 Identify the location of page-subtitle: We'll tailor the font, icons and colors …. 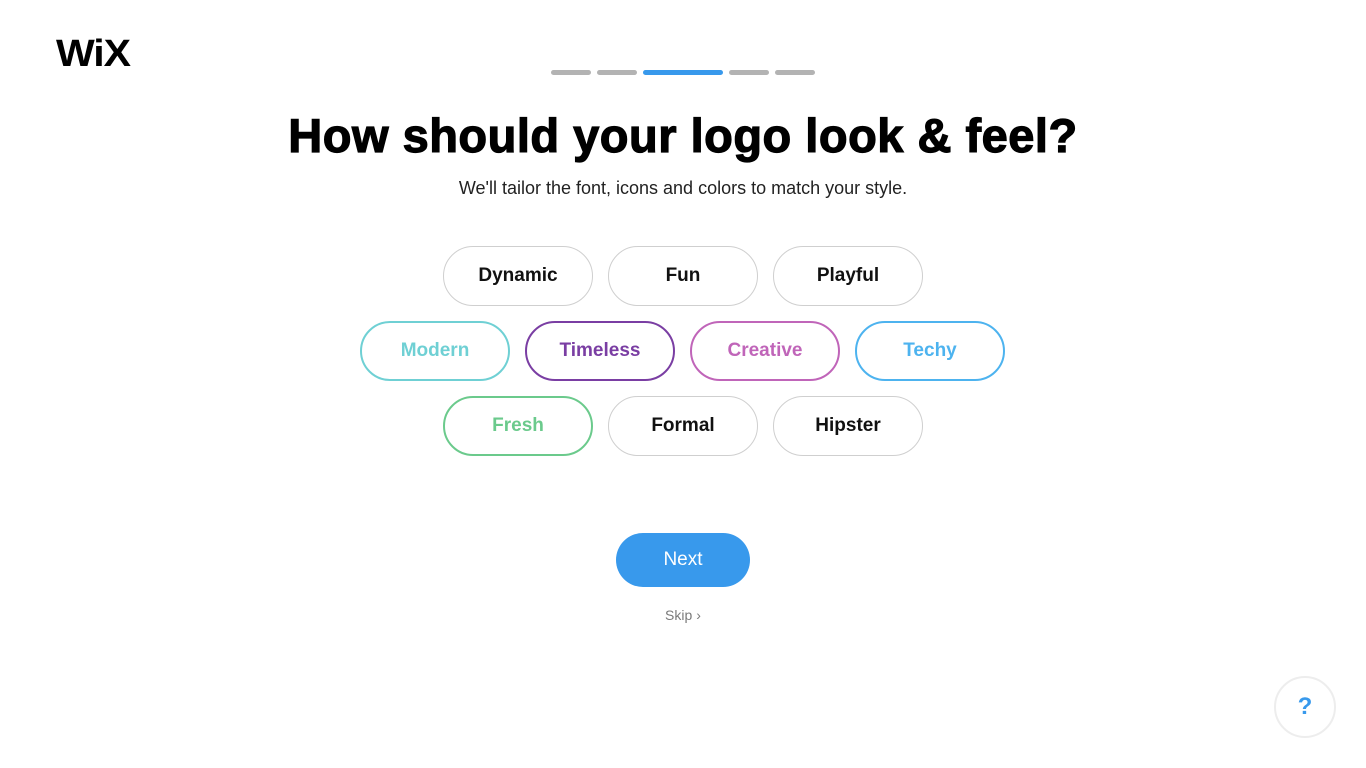
(683, 188).